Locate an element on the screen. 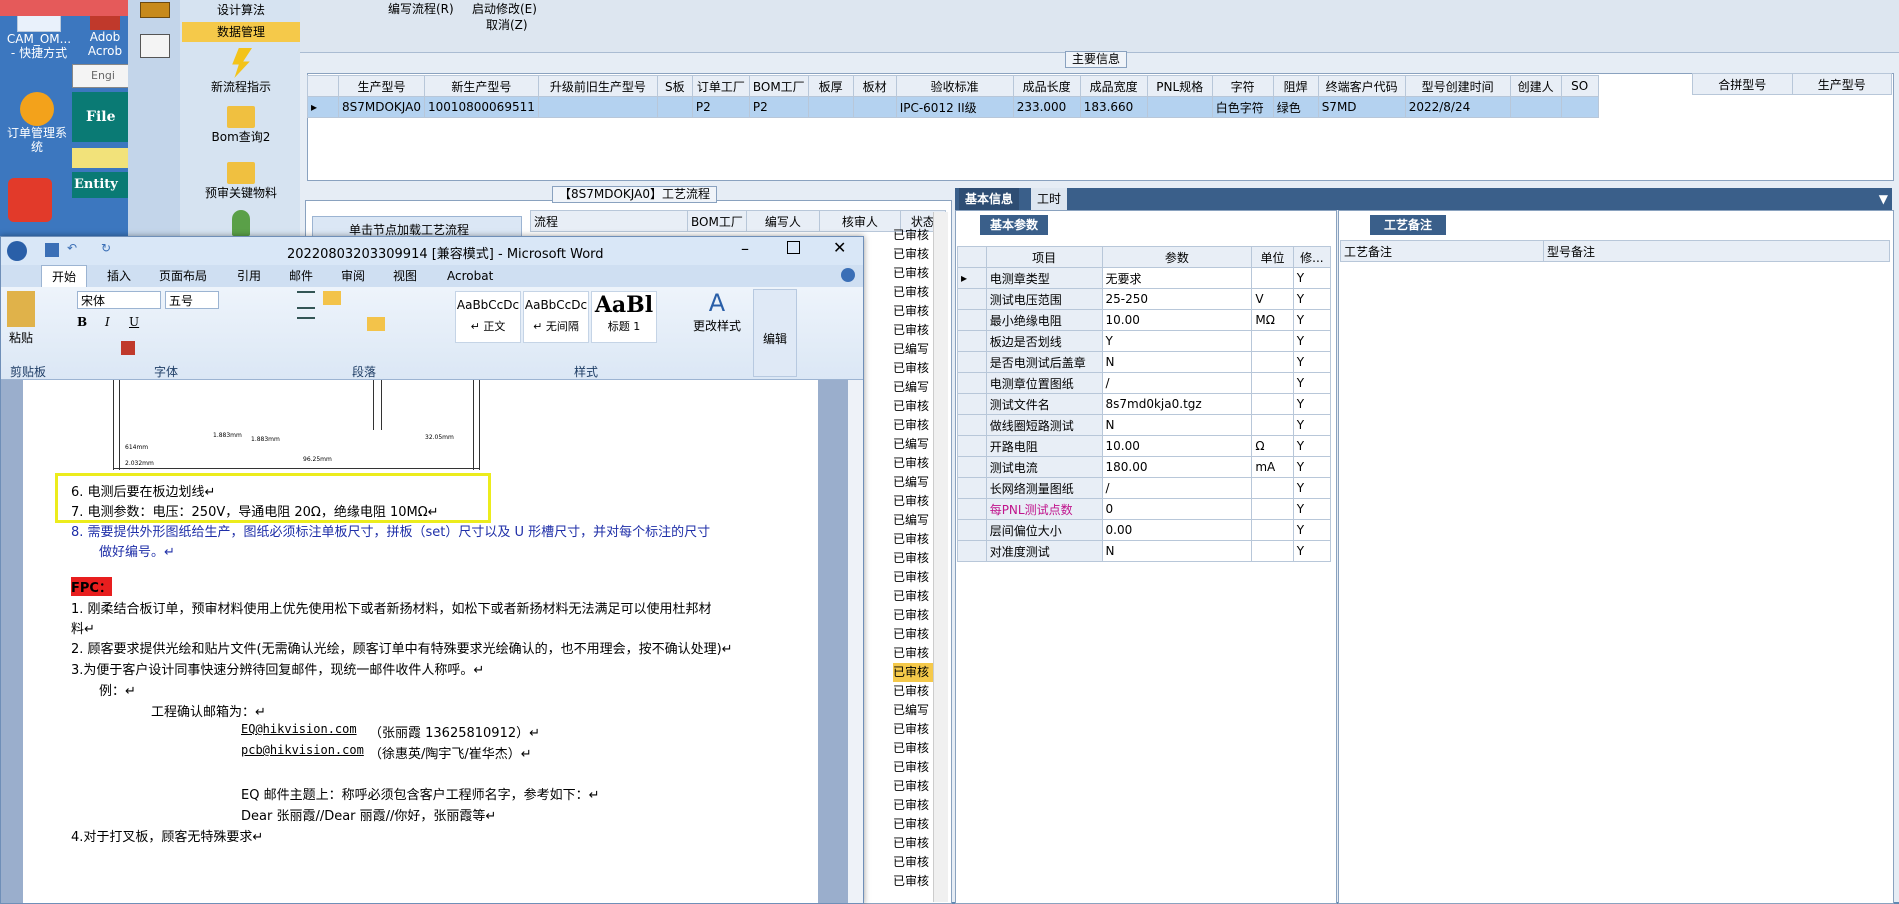  main-cell-13: 绿色 is located at coordinates (1295, 107).